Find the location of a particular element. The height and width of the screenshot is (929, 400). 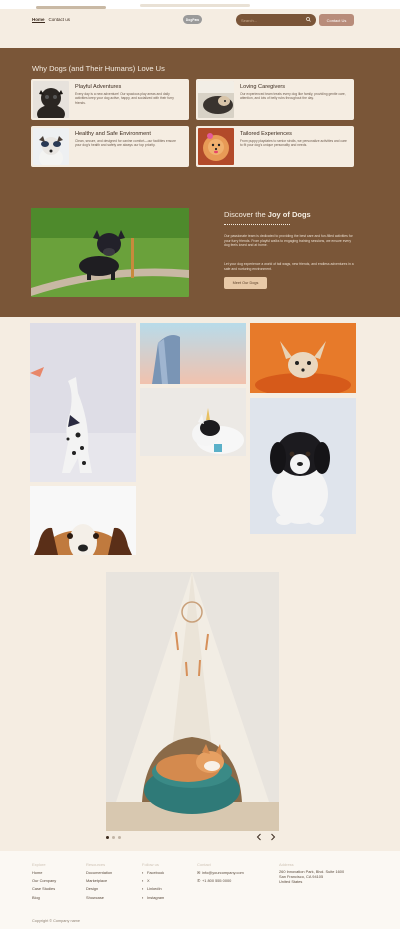

phone-link: ✆ +1 800 555 0000 is located at coordinates (220, 881).